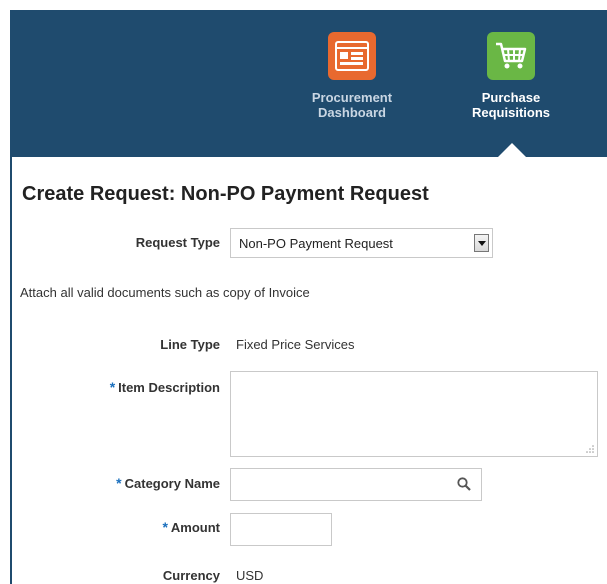  I want to click on nav-procurement-dashboard: Procurement Dashboard, so click(352, 76).